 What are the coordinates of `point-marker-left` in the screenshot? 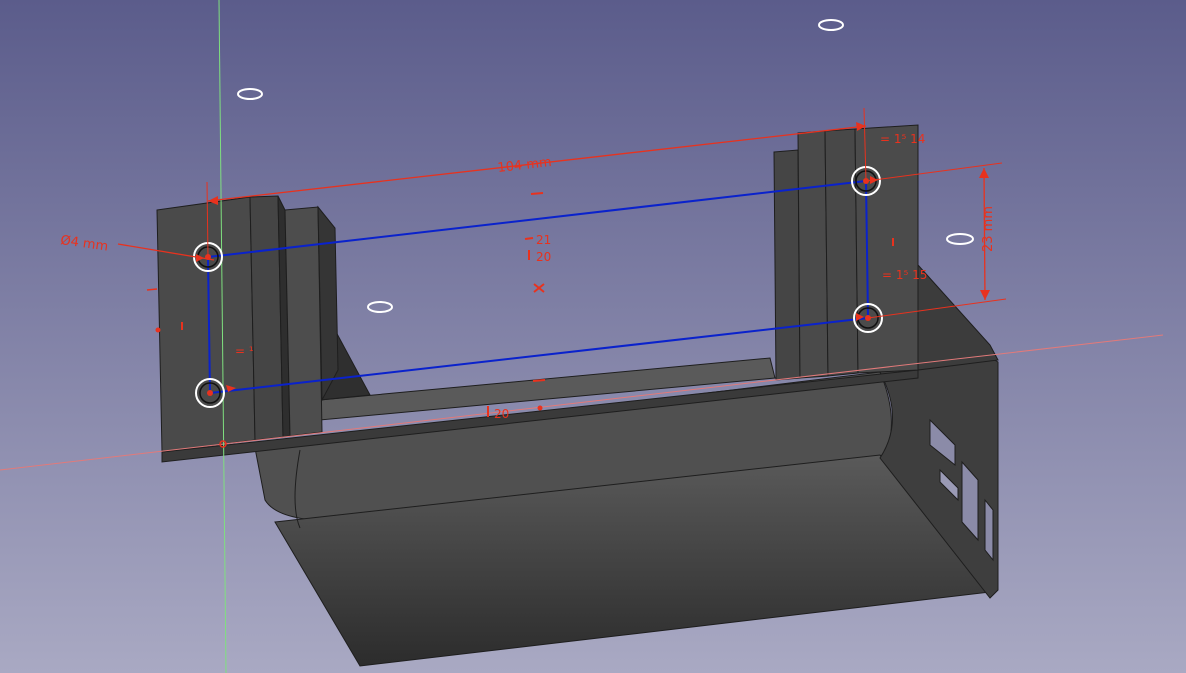 It's located at (158, 330).